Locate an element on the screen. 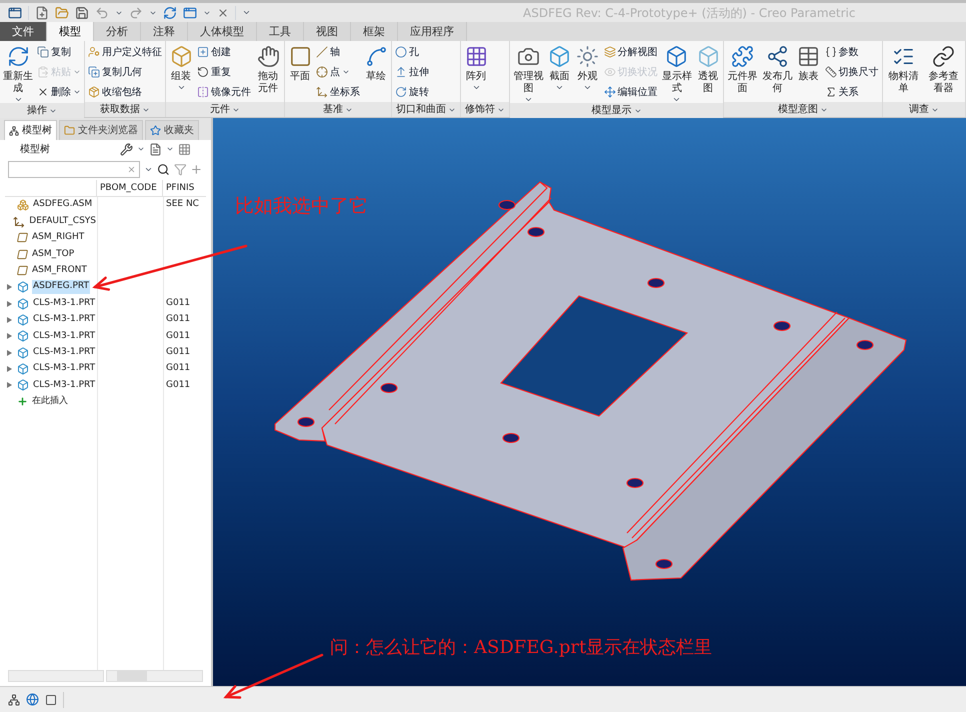  ribbon-button: 切换尺寸 is located at coordinates (852, 72).